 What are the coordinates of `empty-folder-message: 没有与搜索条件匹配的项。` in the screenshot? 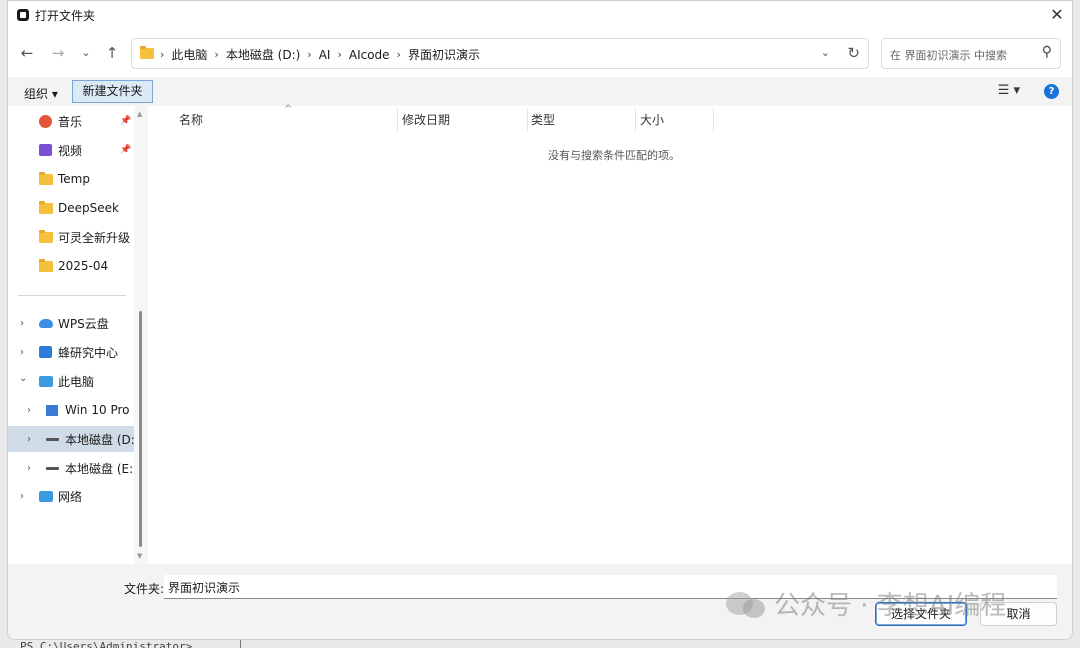 It's located at (614, 155).